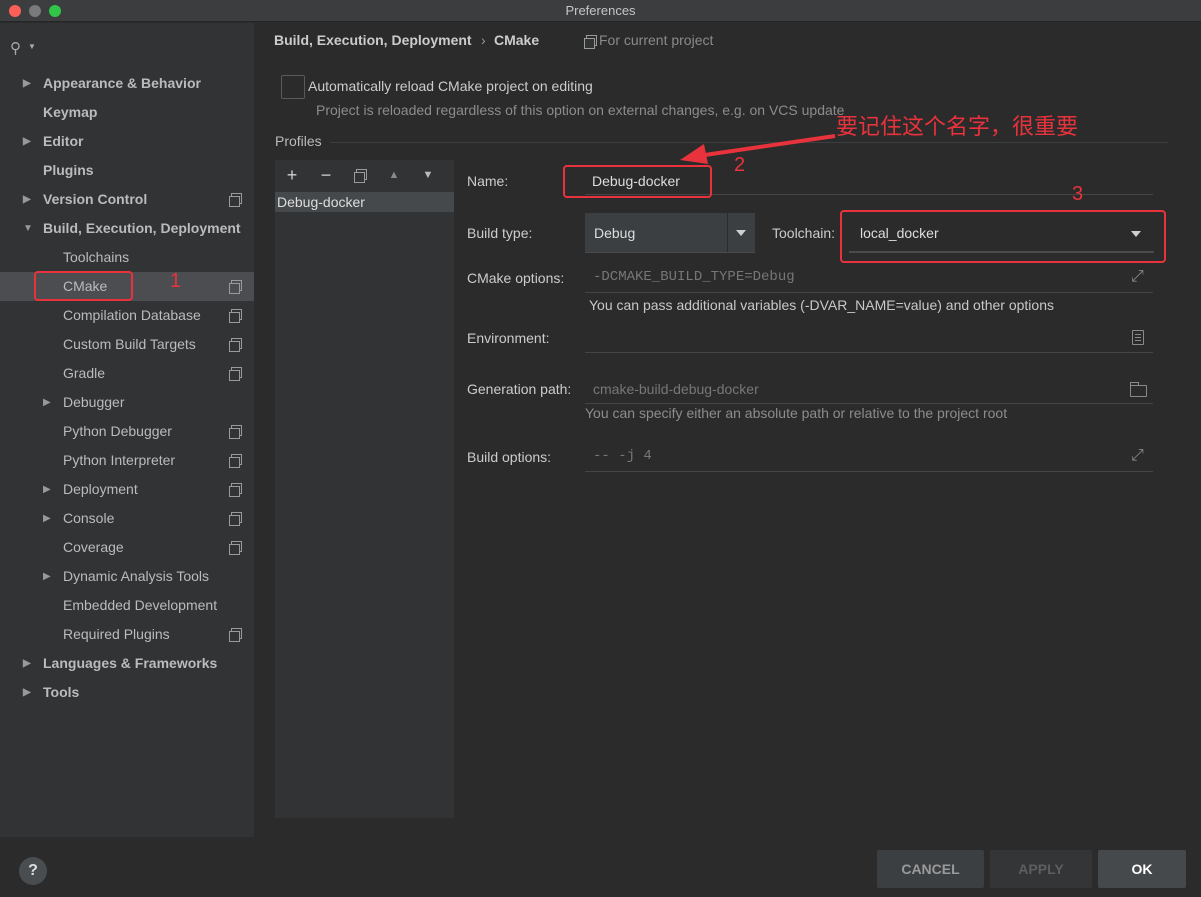 This screenshot has height=897, width=1201. What do you see at coordinates (142, 228) in the screenshot?
I see `sidebar-item-label: Build, Execution, Deployment` at bounding box center [142, 228].